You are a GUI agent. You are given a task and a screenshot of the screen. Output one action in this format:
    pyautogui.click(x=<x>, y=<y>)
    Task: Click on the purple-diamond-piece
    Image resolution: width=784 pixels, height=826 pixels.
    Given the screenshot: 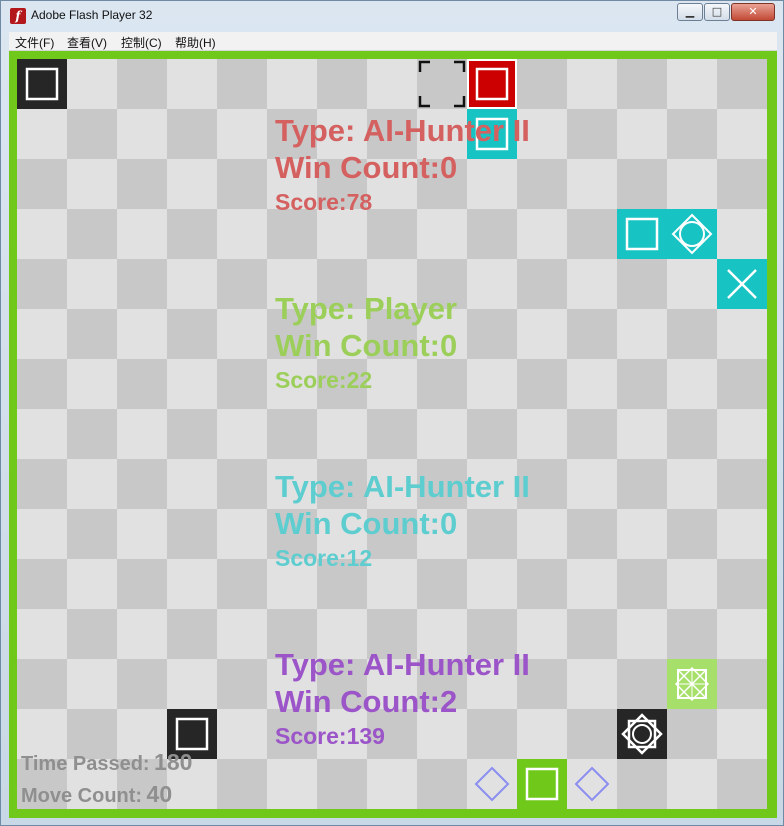 What is the action you would take?
    pyautogui.click(x=492, y=784)
    